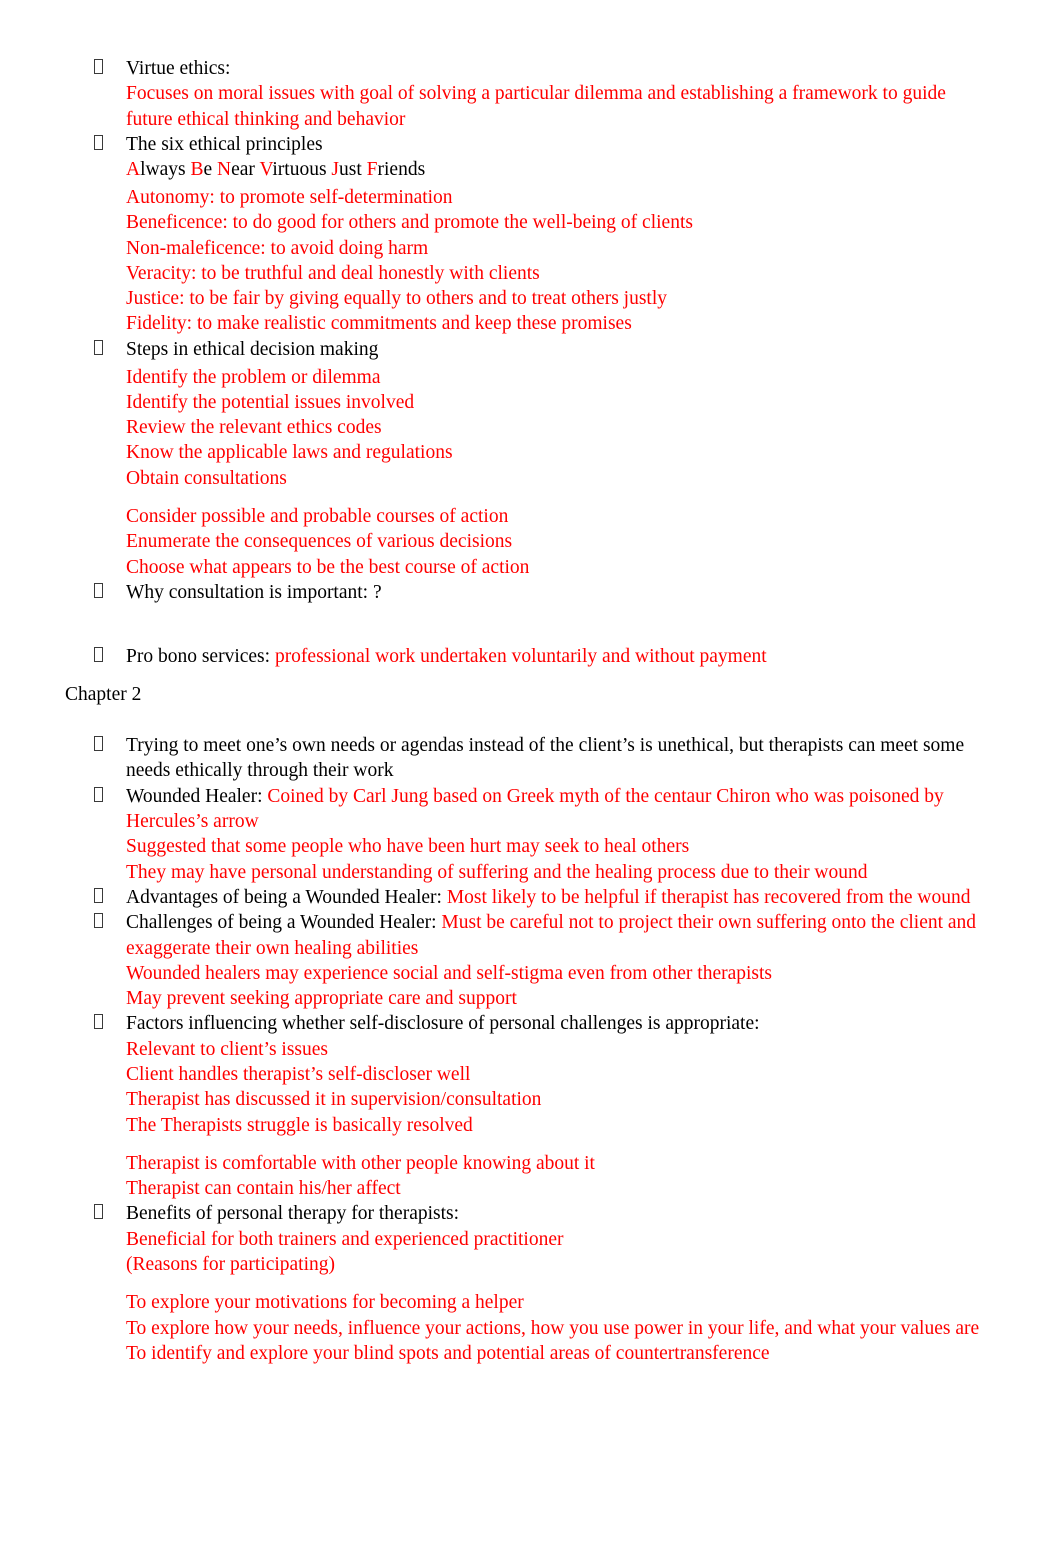 This screenshot has height=1561, width=1062. Describe the element at coordinates (528, 68) in the screenshot. I see `list-item: Virtue ethics:` at that location.